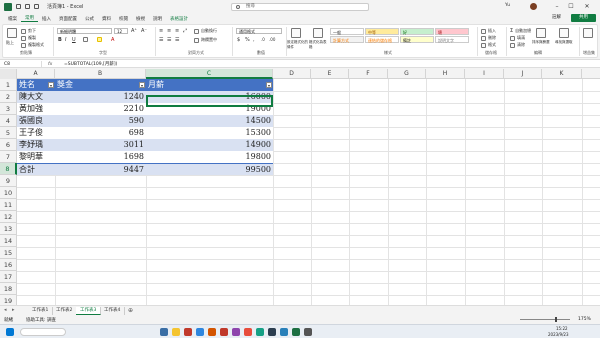 The image size is (600, 338). I want to click on style-linked-cell: 連結的儲存格, so click(382, 39).